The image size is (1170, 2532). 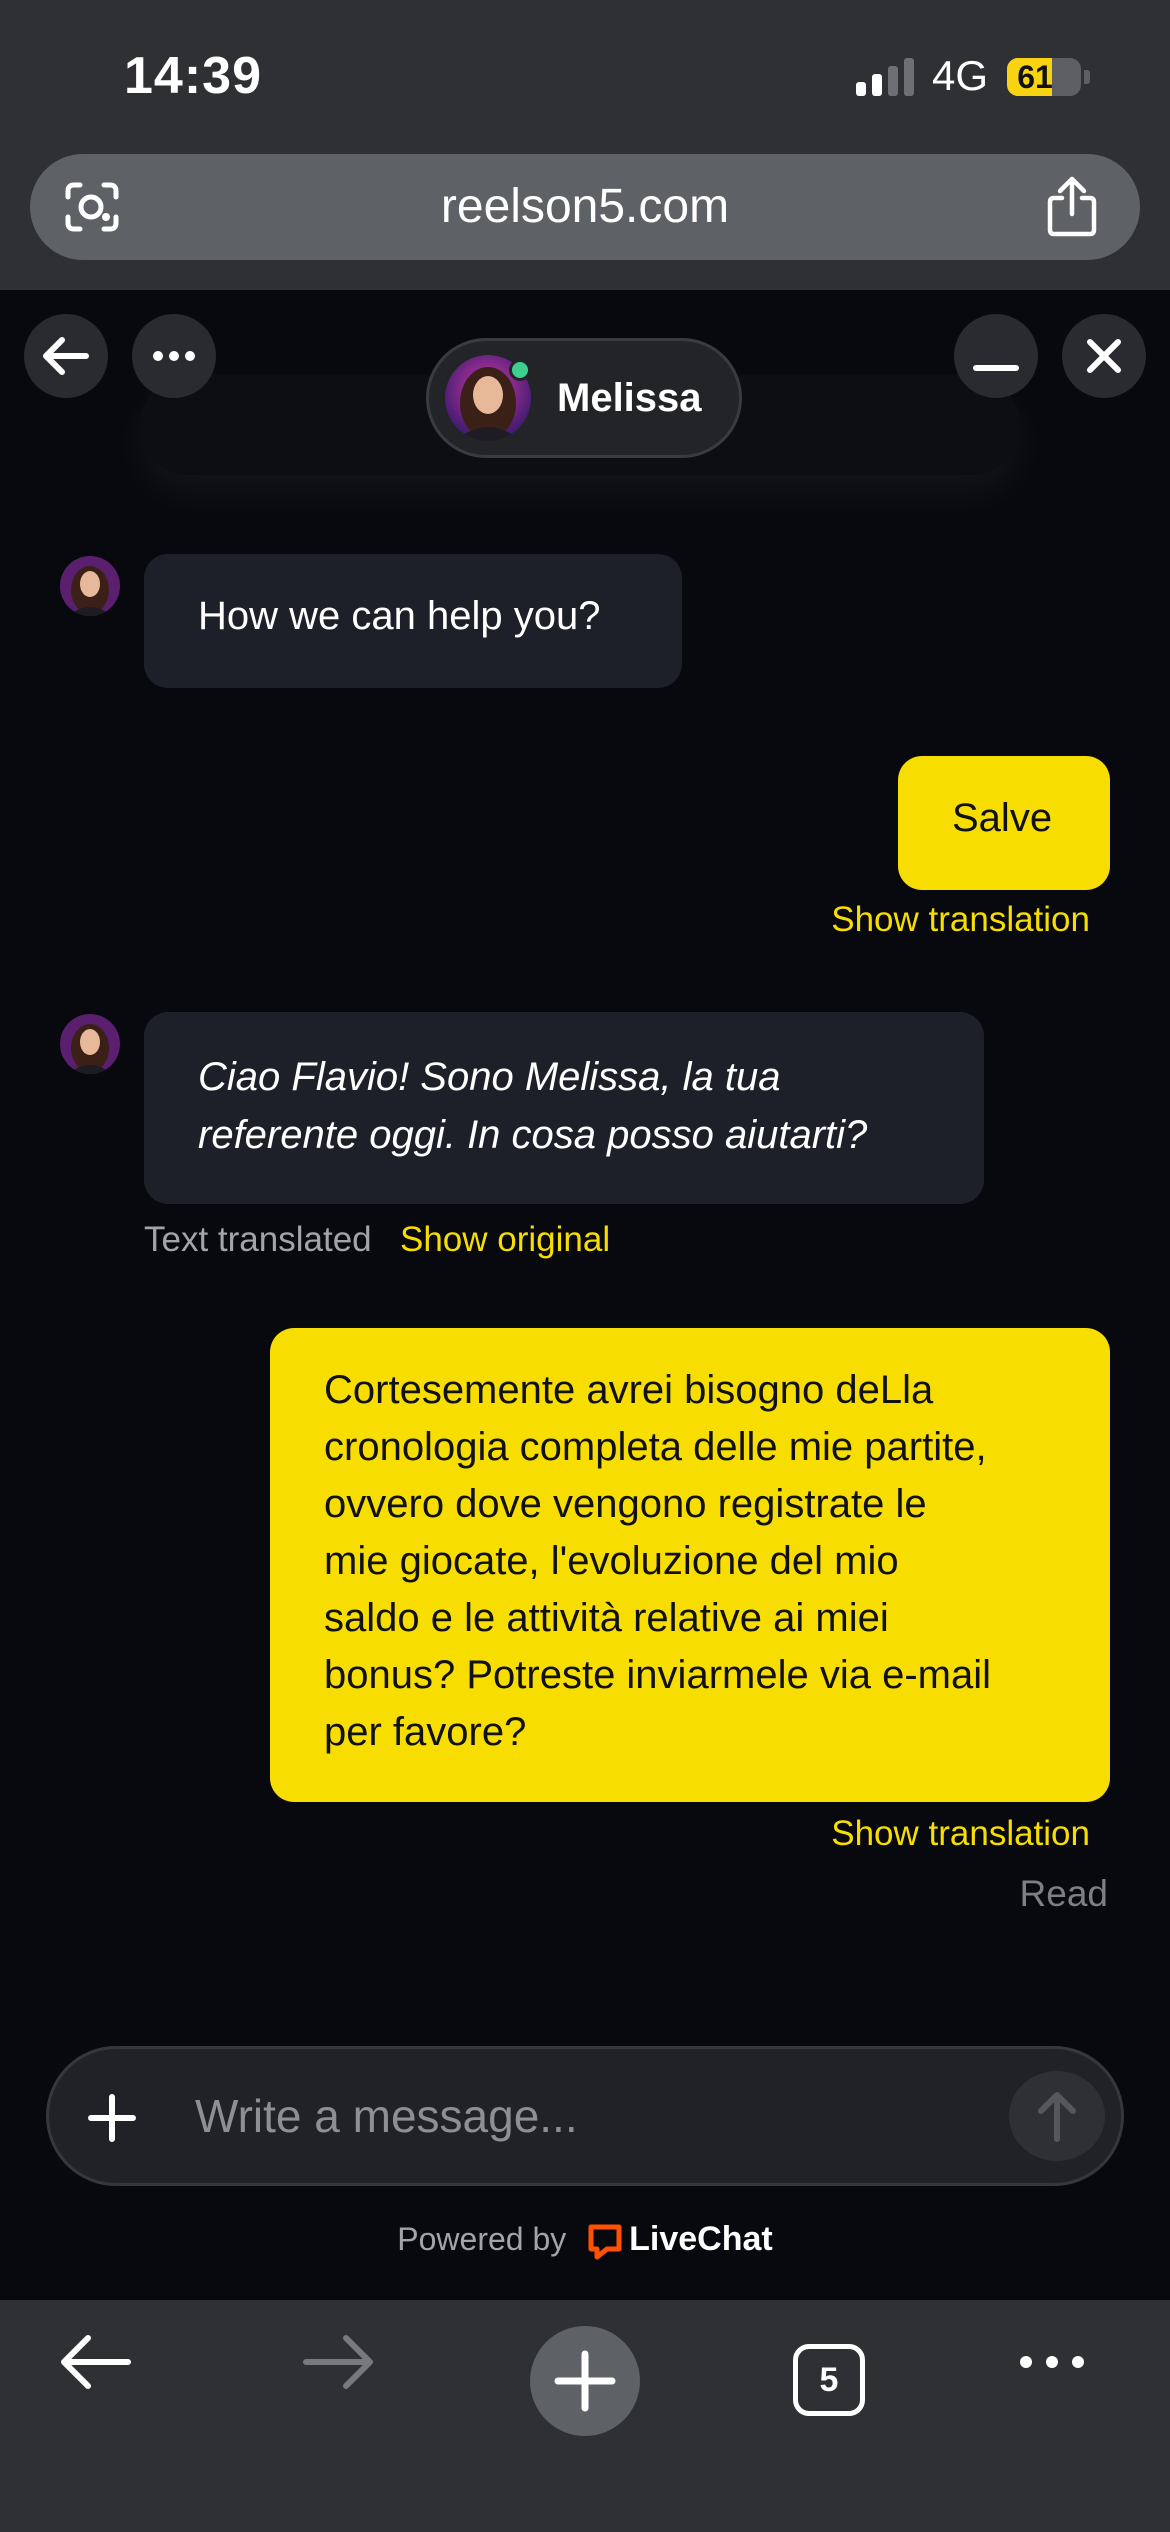 What do you see at coordinates (112, 2118) in the screenshot?
I see `add-attachment-button` at bounding box center [112, 2118].